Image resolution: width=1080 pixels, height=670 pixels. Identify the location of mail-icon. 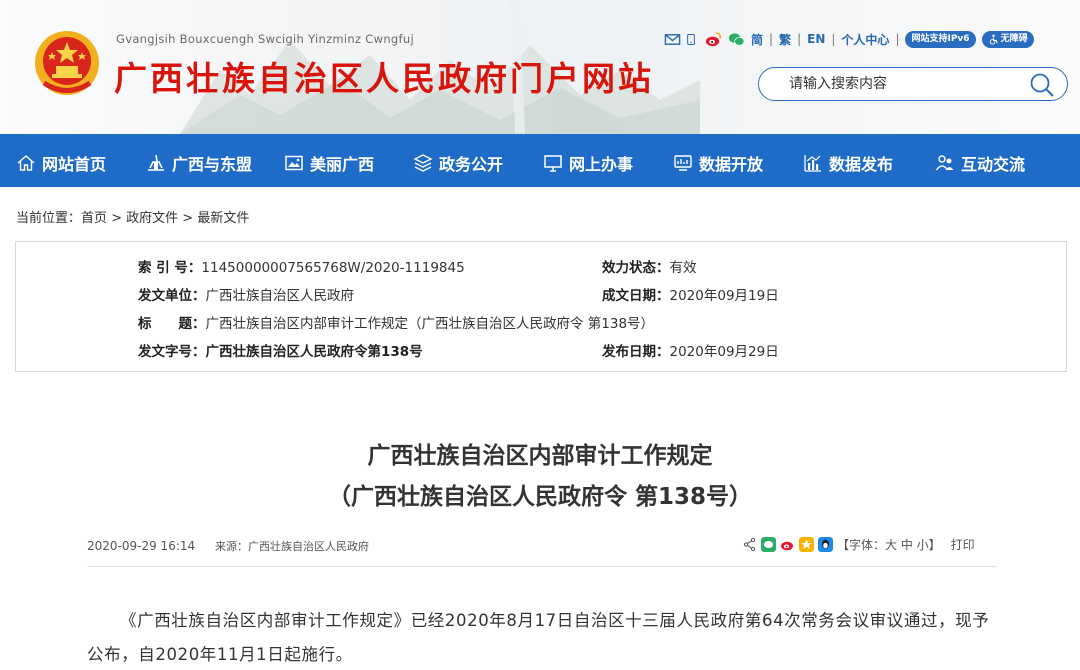
(672, 39).